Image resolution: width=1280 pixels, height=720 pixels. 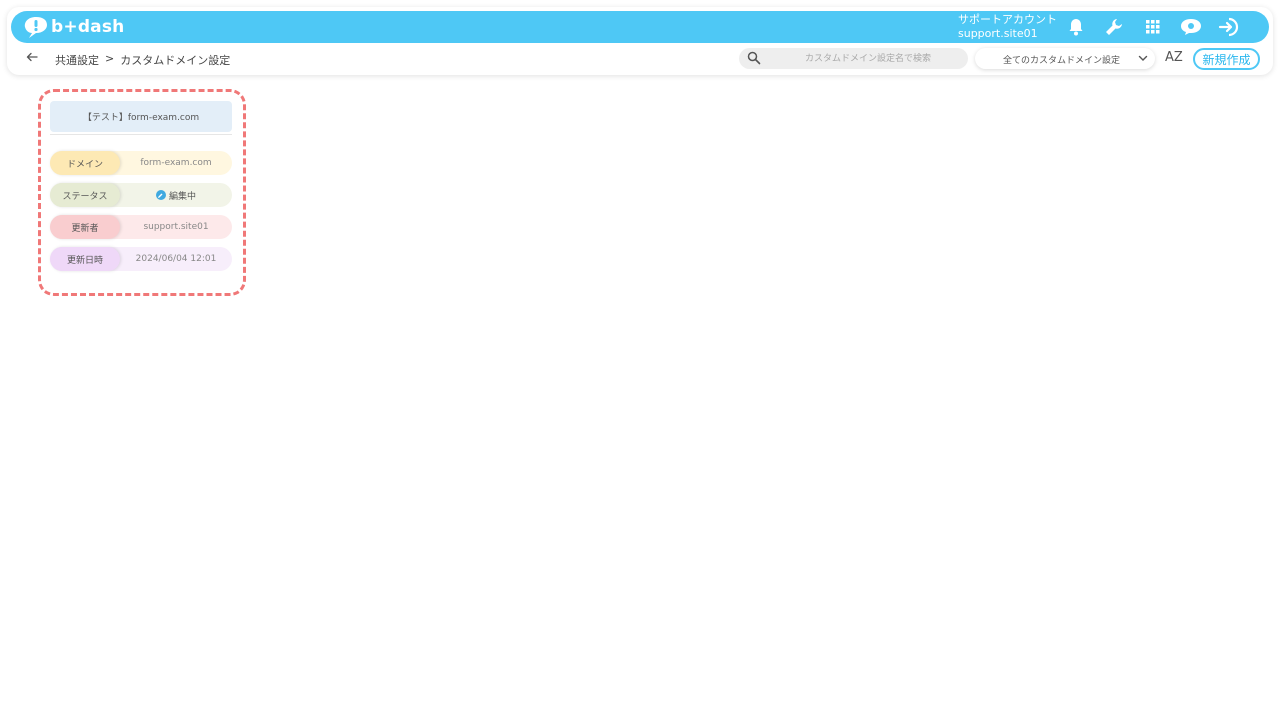 What do you see at coordinates (85, 163) in the screenshot?
I see `row-label-domain: ドメイン` at bounding box center [85, 163].